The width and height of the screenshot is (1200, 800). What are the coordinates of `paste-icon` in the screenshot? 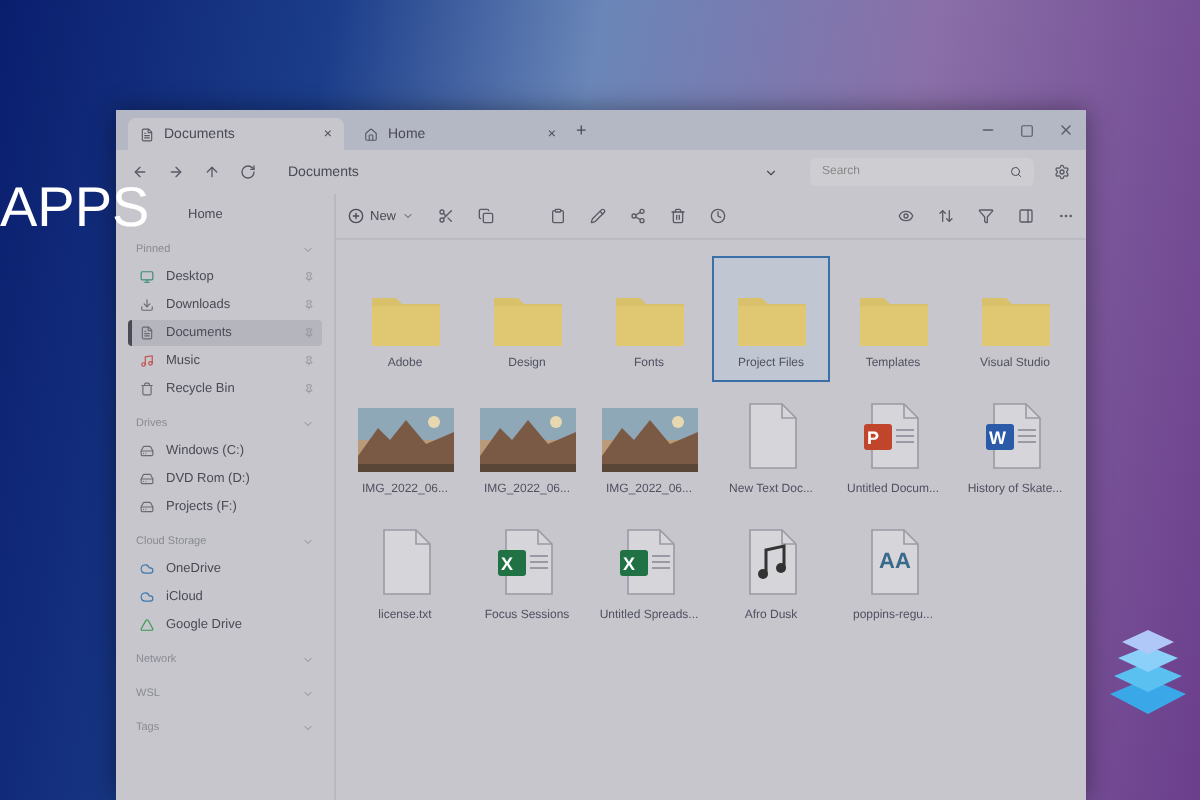 It's located at (558, 216).